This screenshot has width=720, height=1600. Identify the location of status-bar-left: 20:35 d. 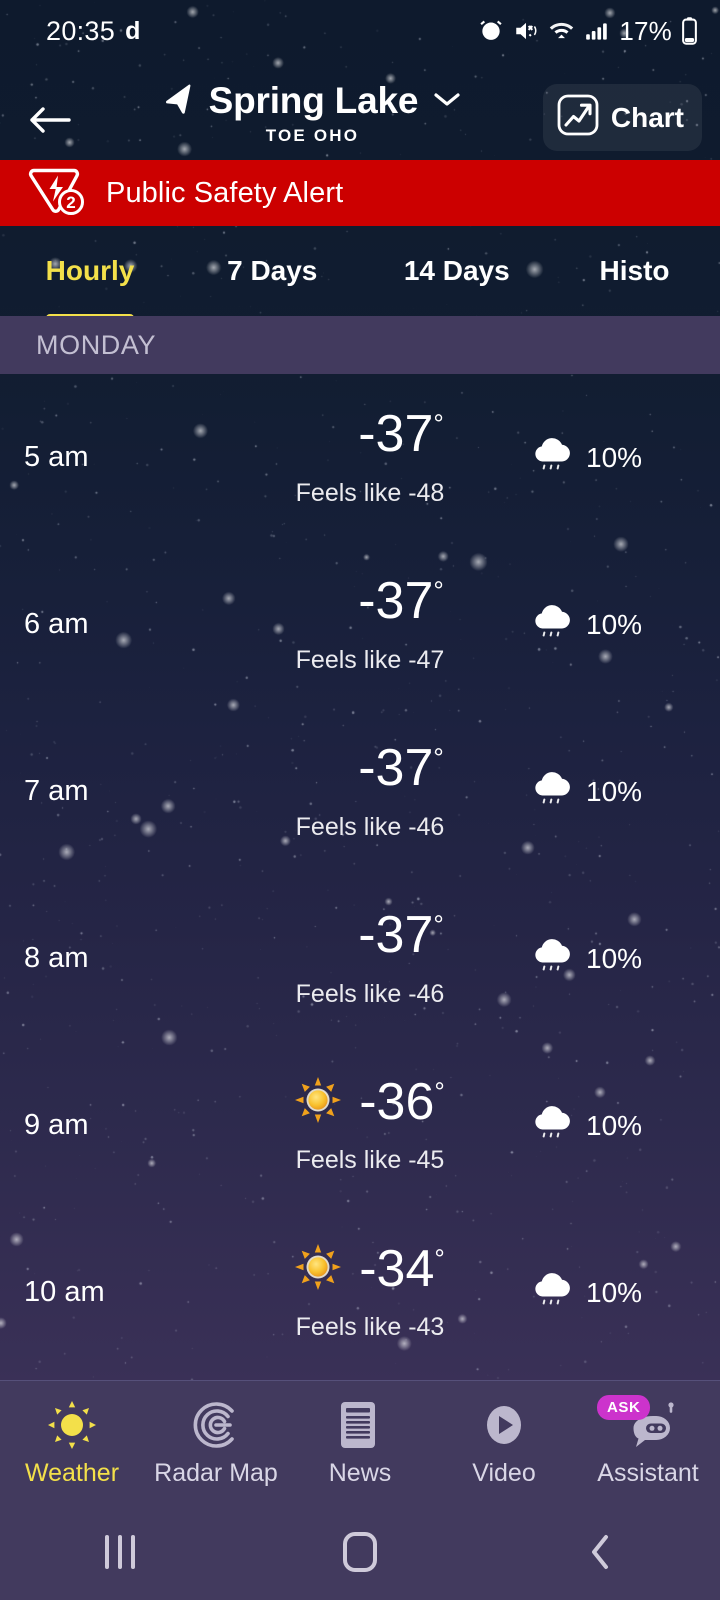
(93, 31).